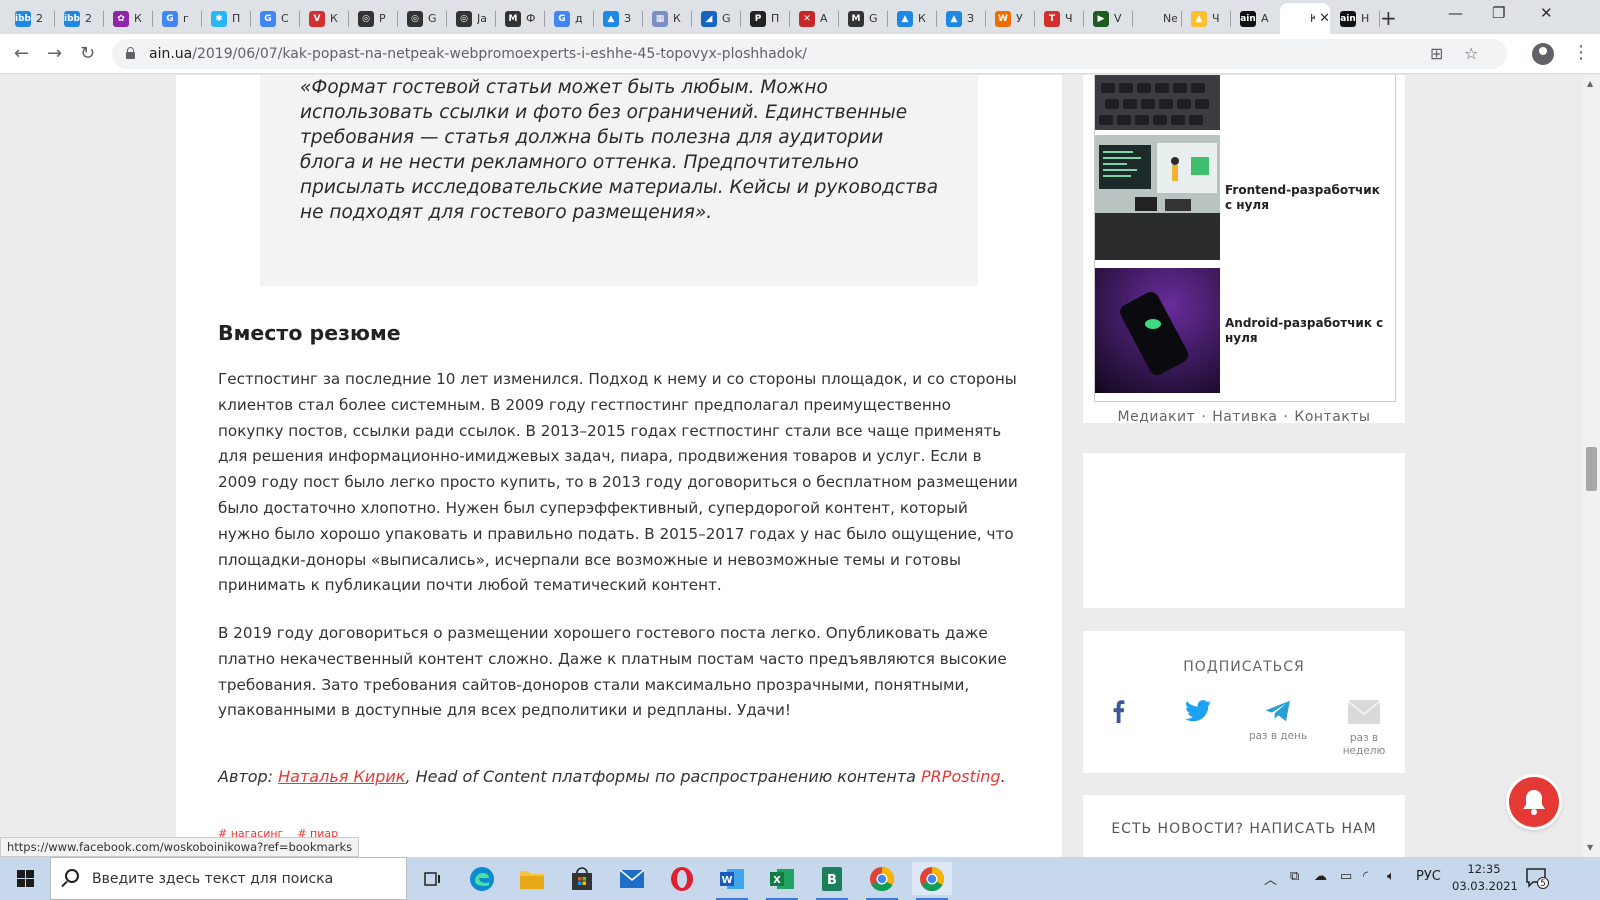 The height and width of the screenshot is (900, 1600). What do you see at coordinates (513, 18) in the screenshot?
I see `tab-favicon-icon: M` at bounding box center [513, 18].